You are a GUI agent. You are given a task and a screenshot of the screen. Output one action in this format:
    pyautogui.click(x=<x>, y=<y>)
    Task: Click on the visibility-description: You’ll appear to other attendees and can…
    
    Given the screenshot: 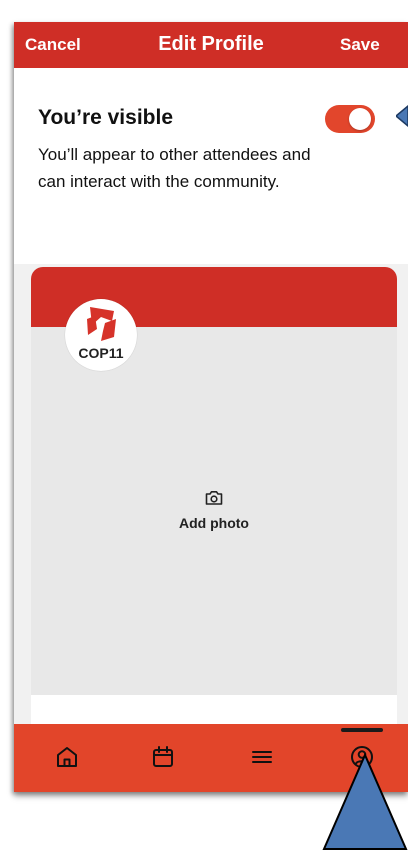 What is the action you would take?
    pyautogui.click(x=174, y=168)
    